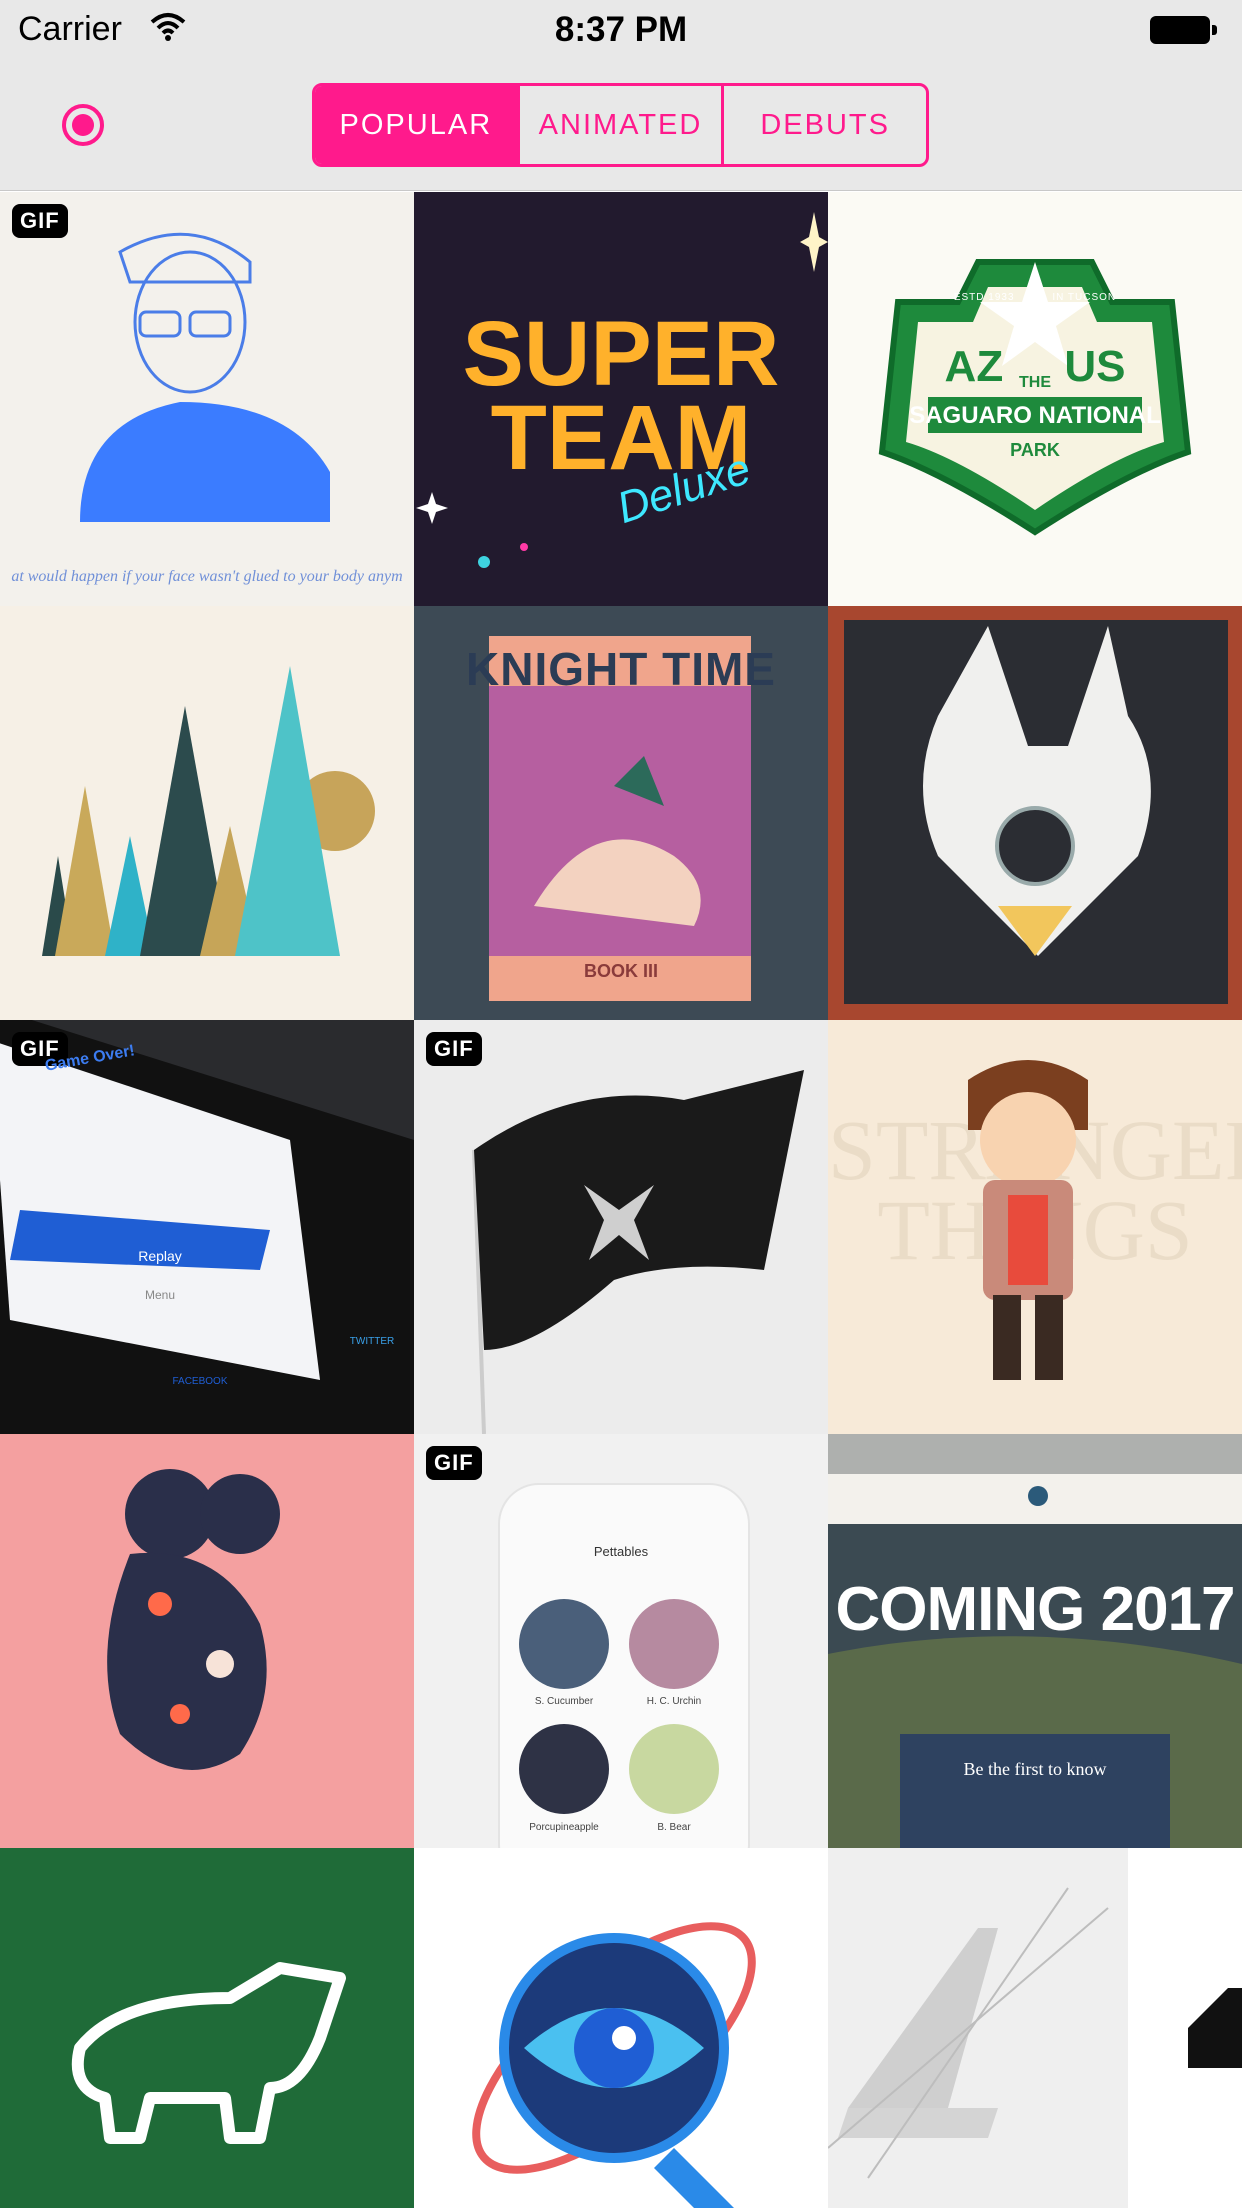 This screenshot has width=1242, height=2208. I want to click on tab-animated: ANIMATED, so click(619, 125).